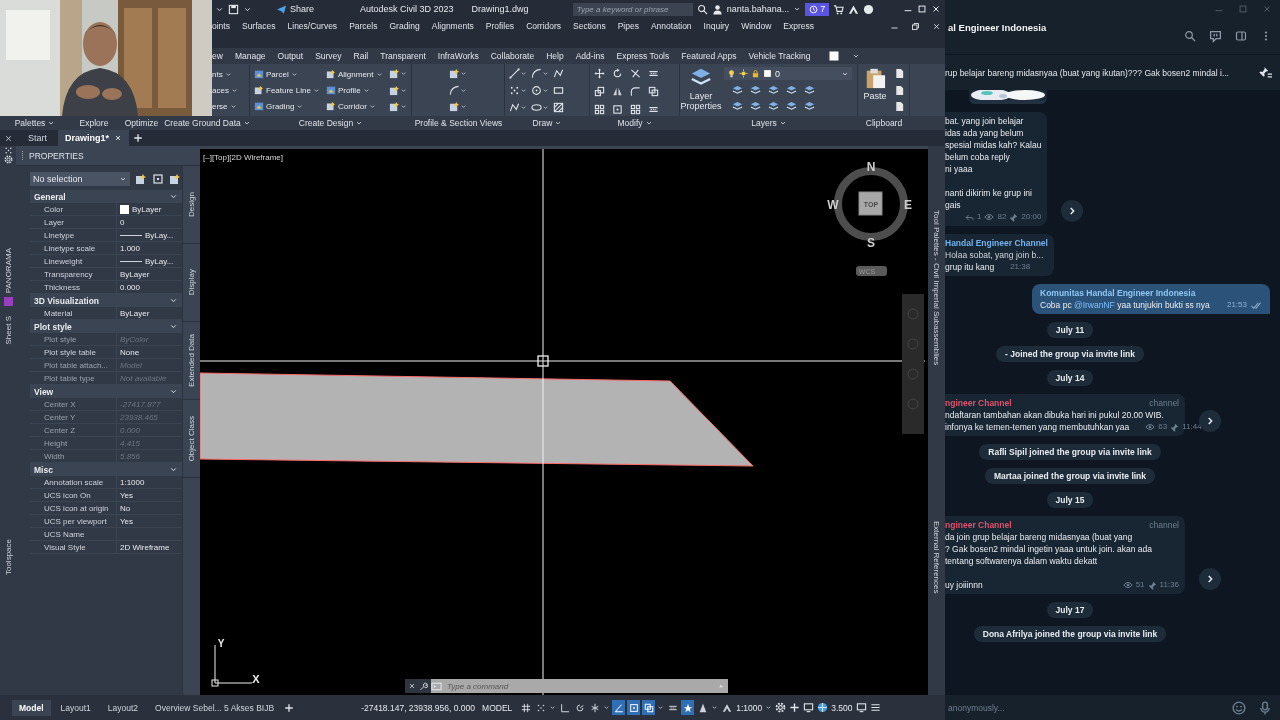 Image resolution: width=1280 pixels, height=720 pixels. Describe the element at coordinates (452, 26) in the screenshot. I see `menu-item: Alignments` at that location.